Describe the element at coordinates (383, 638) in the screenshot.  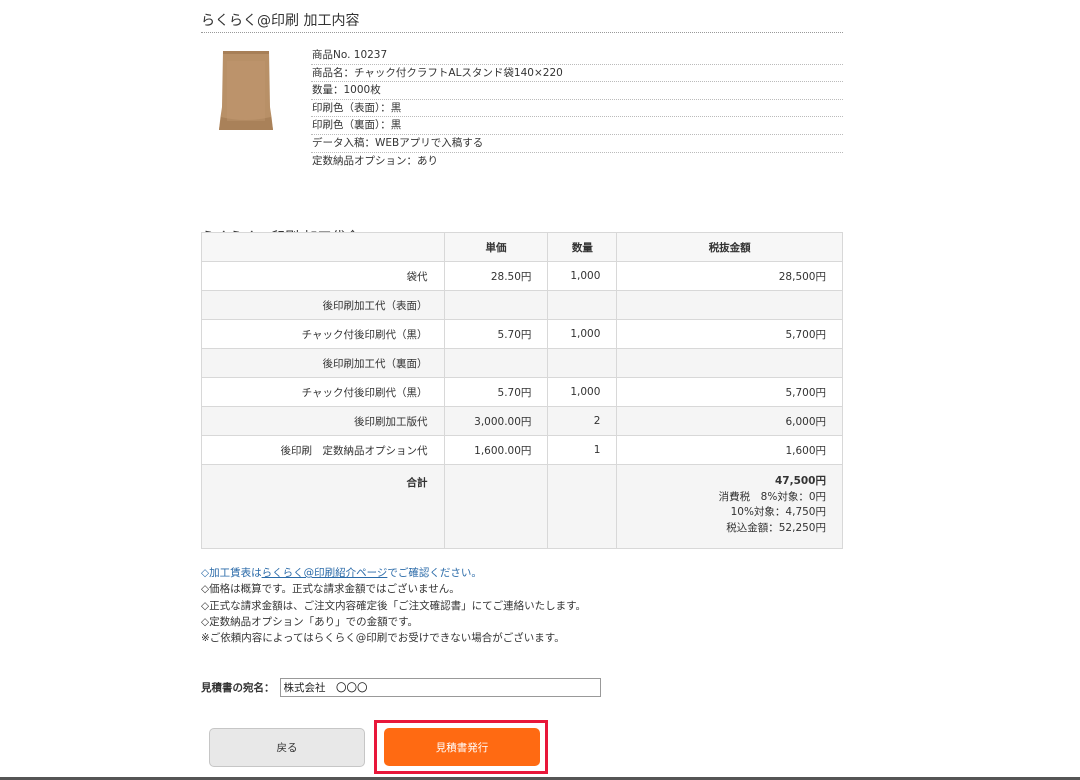
I see `note-disclaimer: ※ご依頼内容によってはらくらく@印刷でお受けできない場合がございます。` at that location.